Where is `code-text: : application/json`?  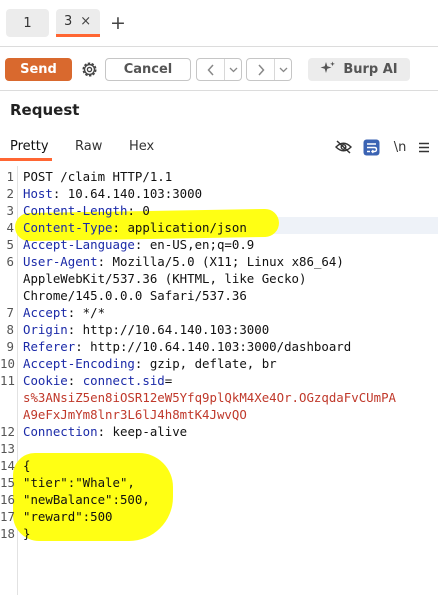
code-text: : application/json is located at coordinates (179, 227).